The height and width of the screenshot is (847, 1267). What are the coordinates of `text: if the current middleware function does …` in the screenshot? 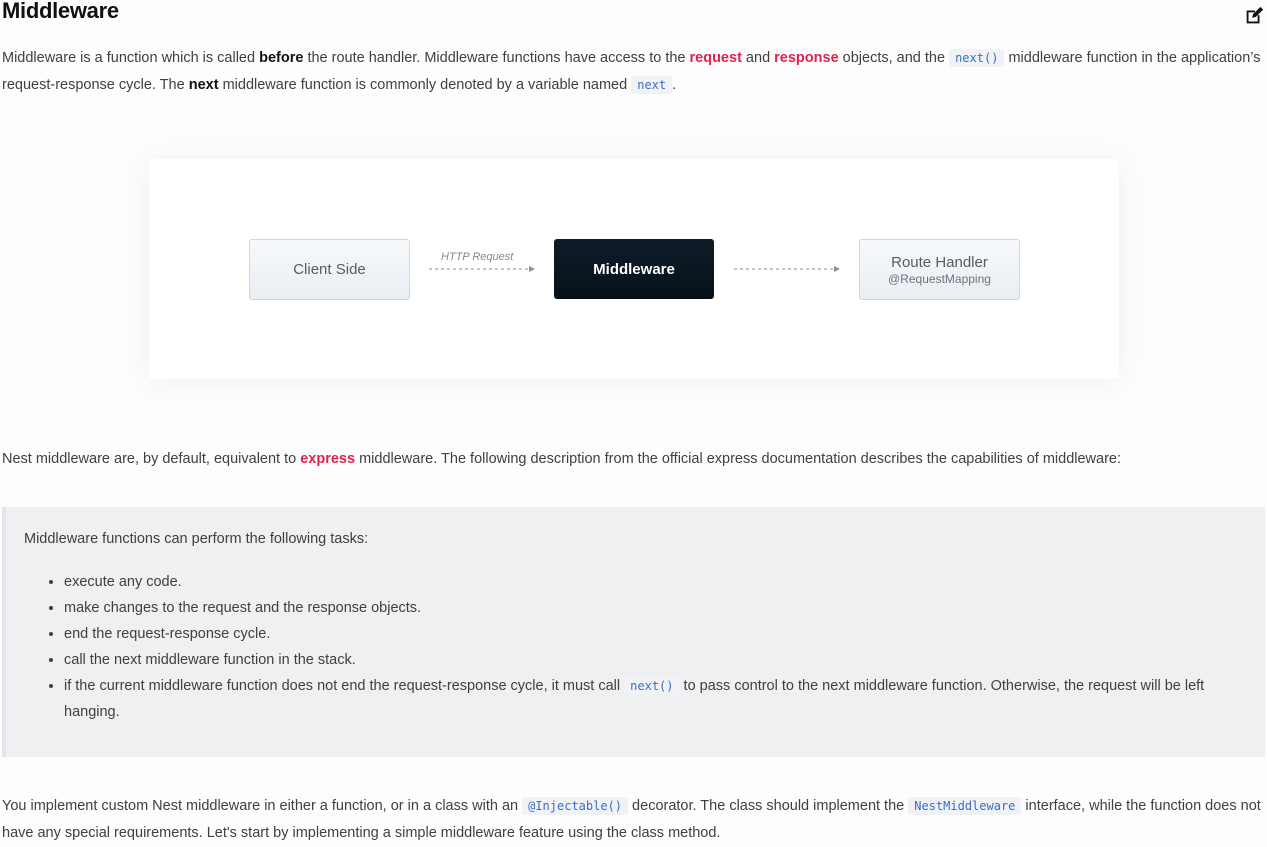 It's located at (344, 686).